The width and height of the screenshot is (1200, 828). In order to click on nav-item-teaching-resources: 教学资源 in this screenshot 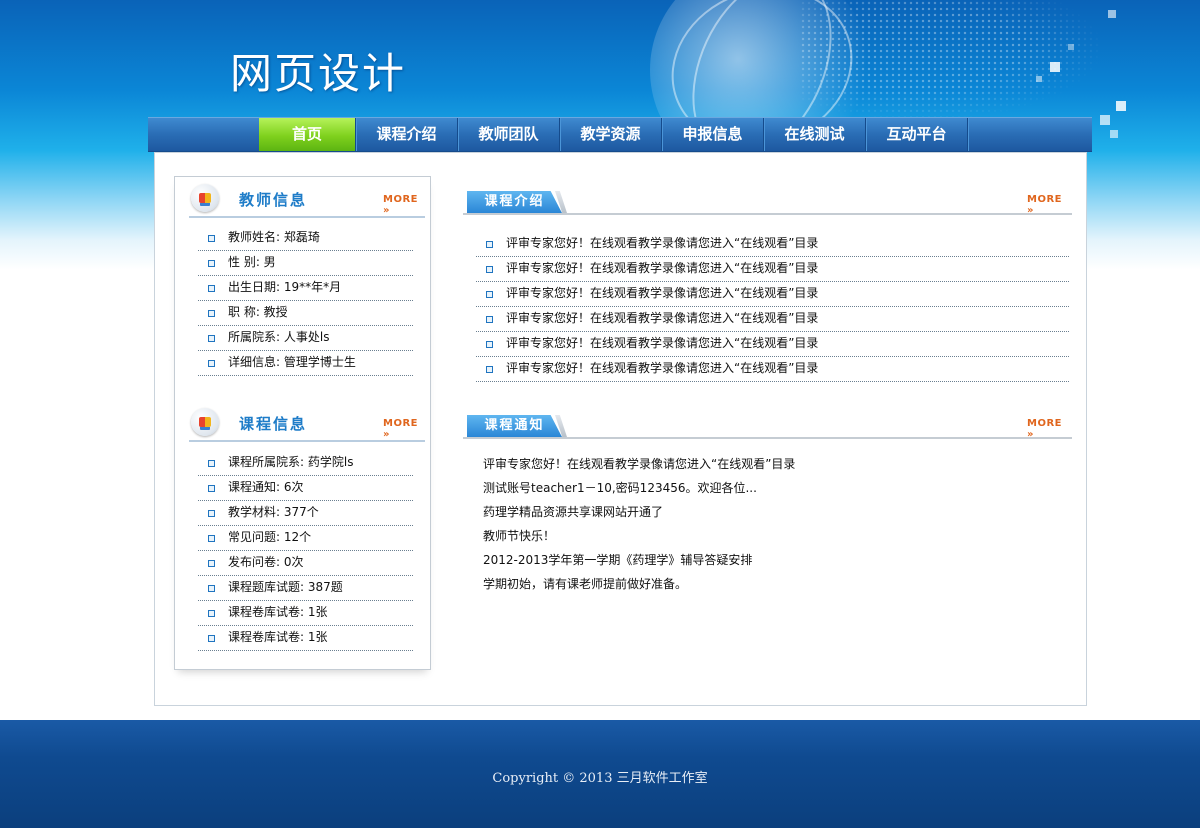, I will do `click(611, 134)`.